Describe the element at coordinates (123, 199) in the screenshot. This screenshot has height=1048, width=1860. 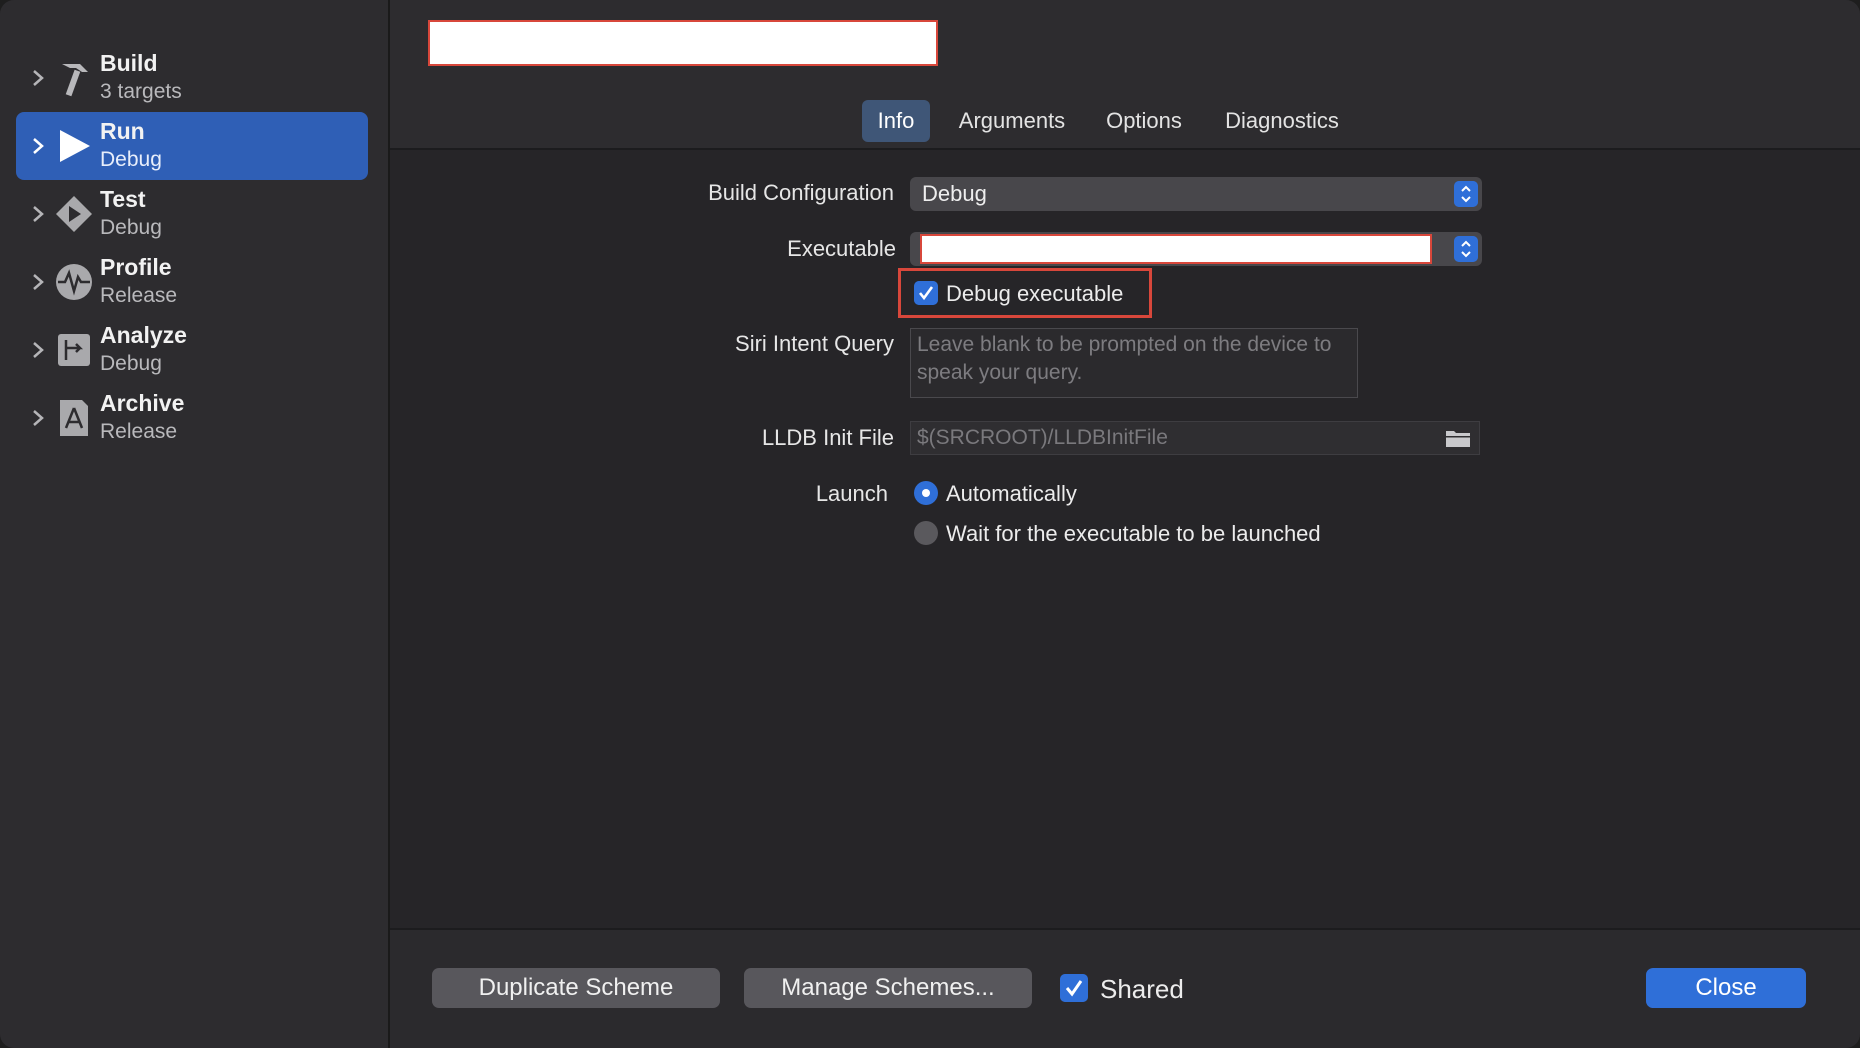
I see `sidebar-item-title: Test` at that location.